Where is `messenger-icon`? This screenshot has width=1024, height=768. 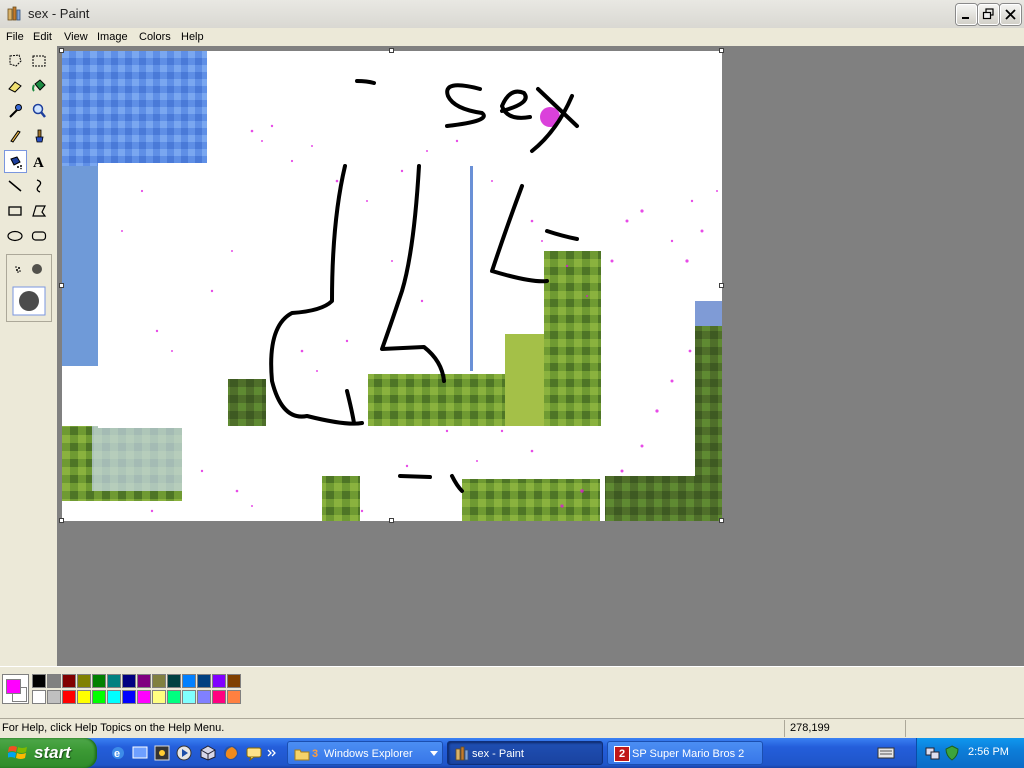
messenger-icon is located at coordinates (254, 753).